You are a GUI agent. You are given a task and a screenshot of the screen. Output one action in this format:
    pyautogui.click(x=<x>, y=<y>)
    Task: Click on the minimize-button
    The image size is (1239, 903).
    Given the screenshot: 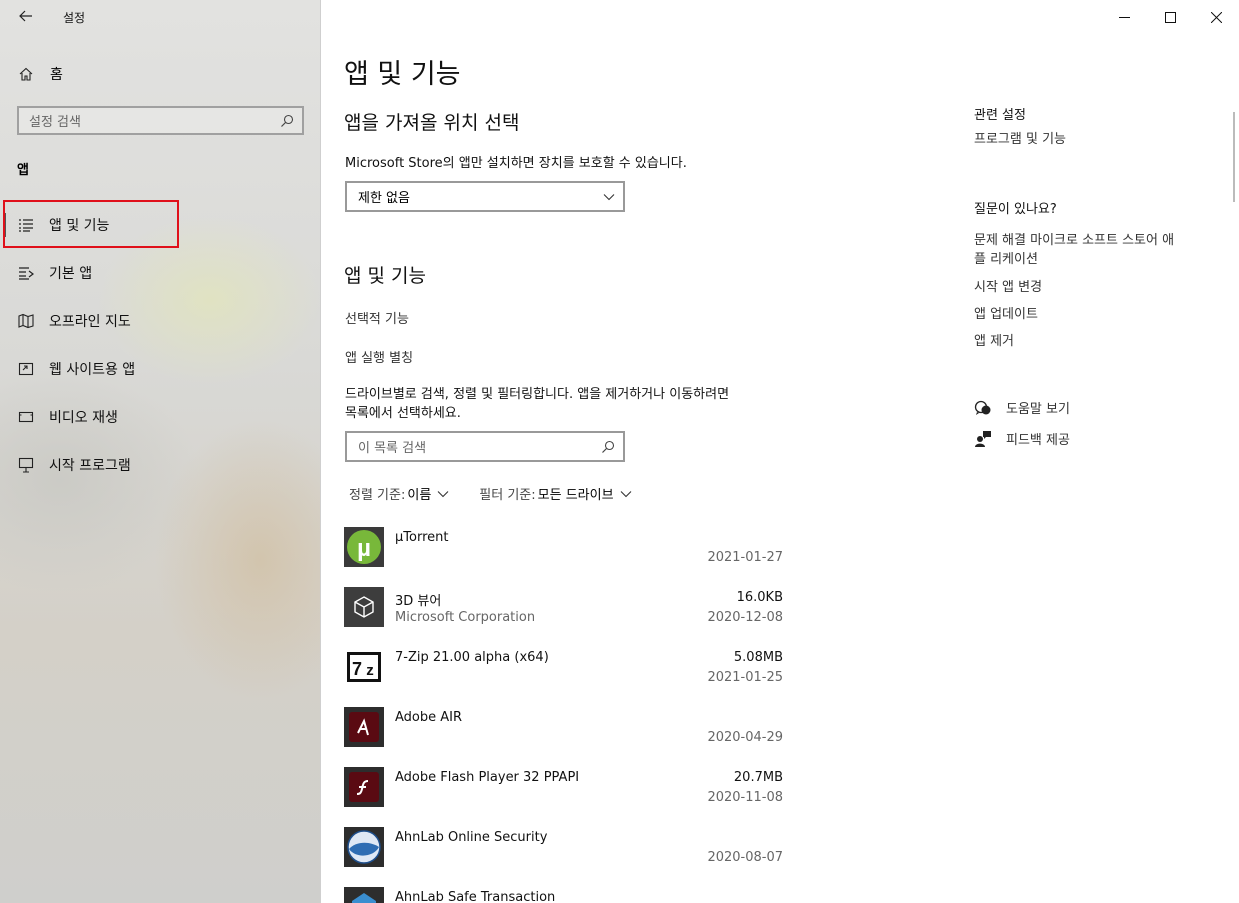 What is the action you would take?
    pyautogui.click(x=1124, y=17)
    